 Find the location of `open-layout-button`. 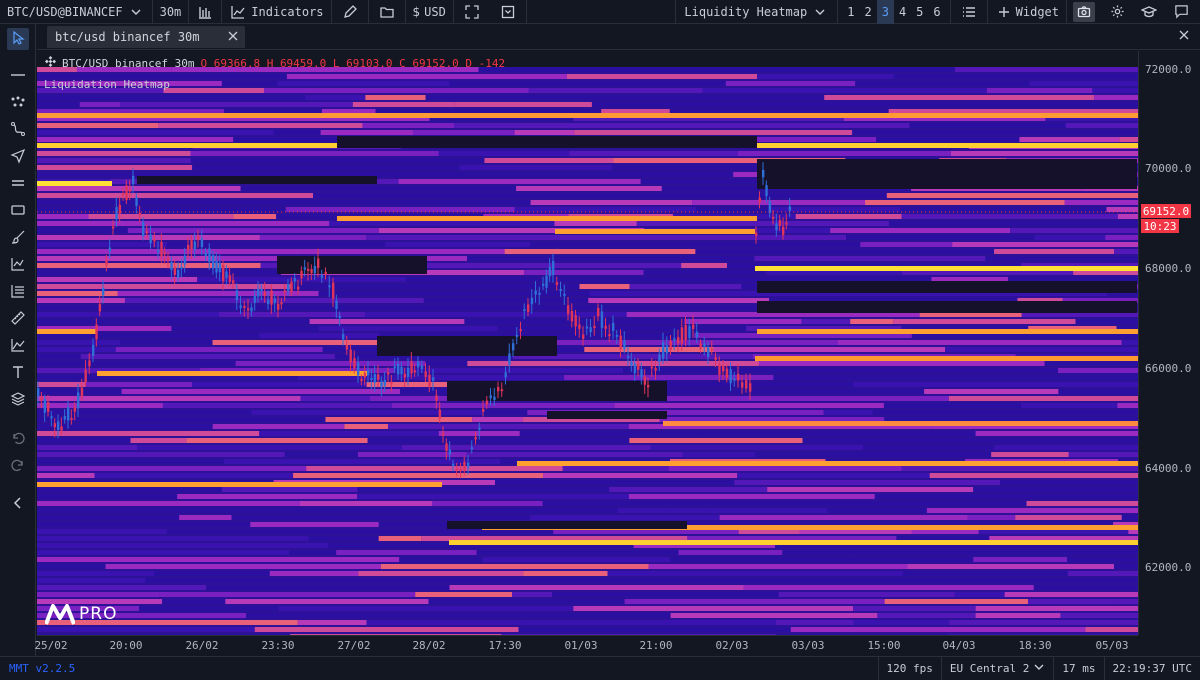

open-layout-button is located at coordinates (387, 12).